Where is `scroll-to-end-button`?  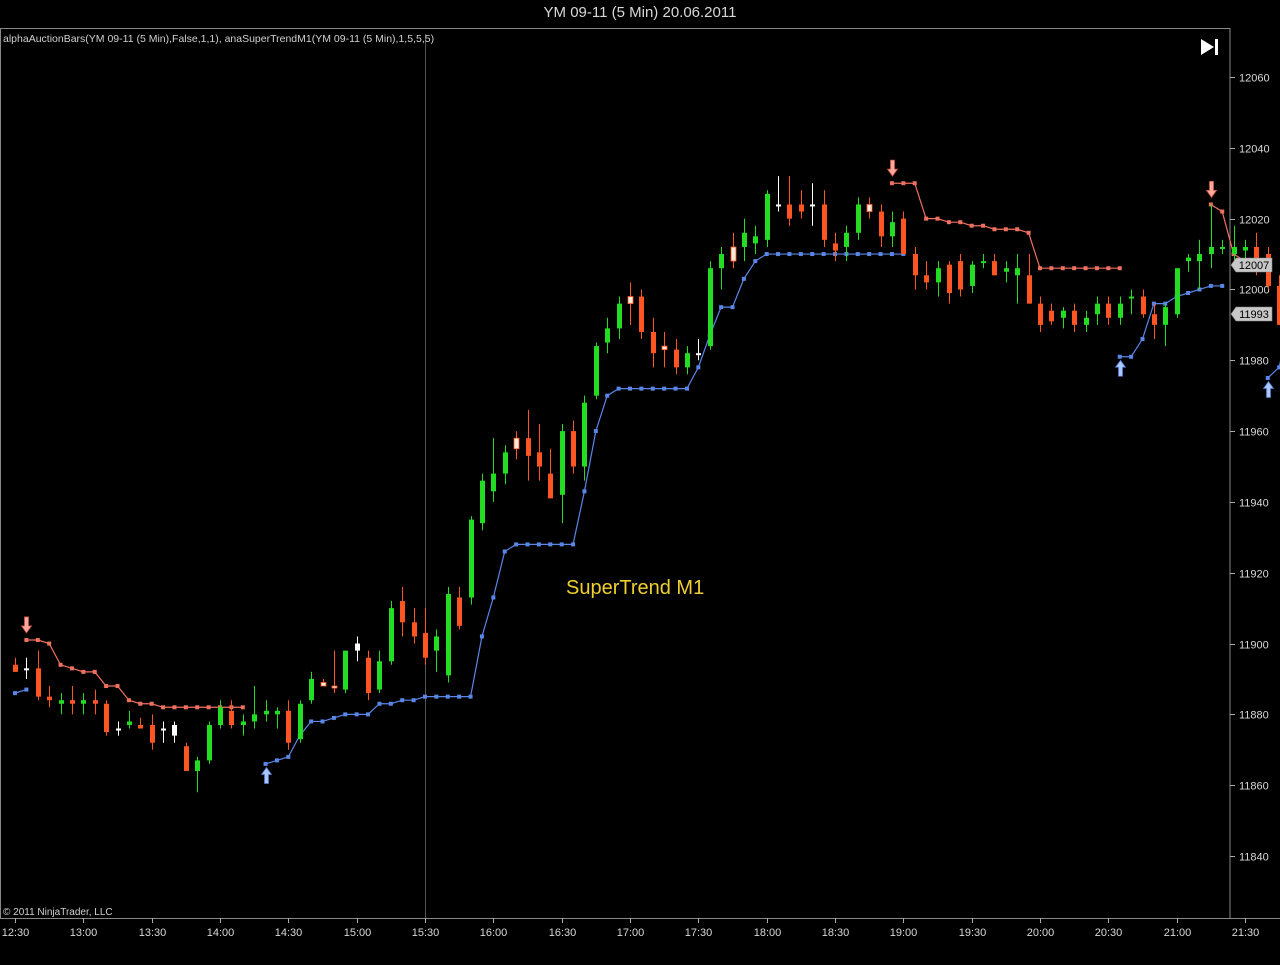
scroll-to-end-button is located at coordinates (1211, 47).